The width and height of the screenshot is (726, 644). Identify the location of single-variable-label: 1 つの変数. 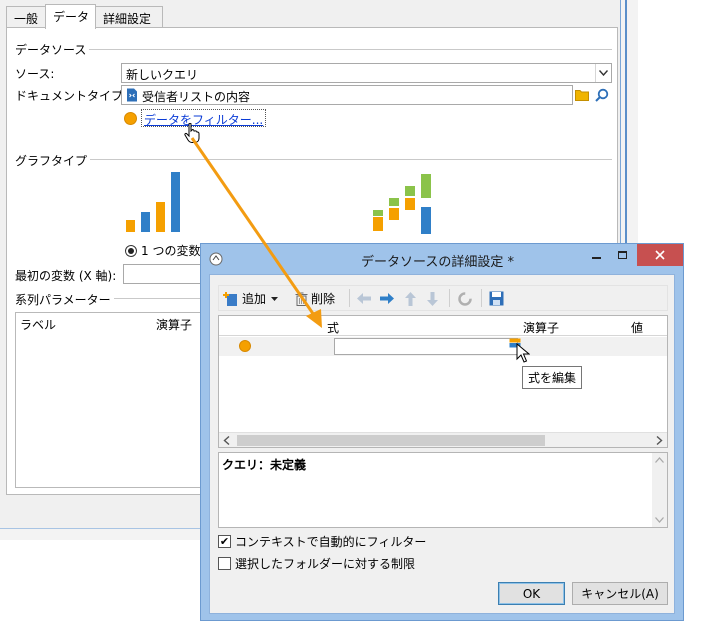
(171, 251).